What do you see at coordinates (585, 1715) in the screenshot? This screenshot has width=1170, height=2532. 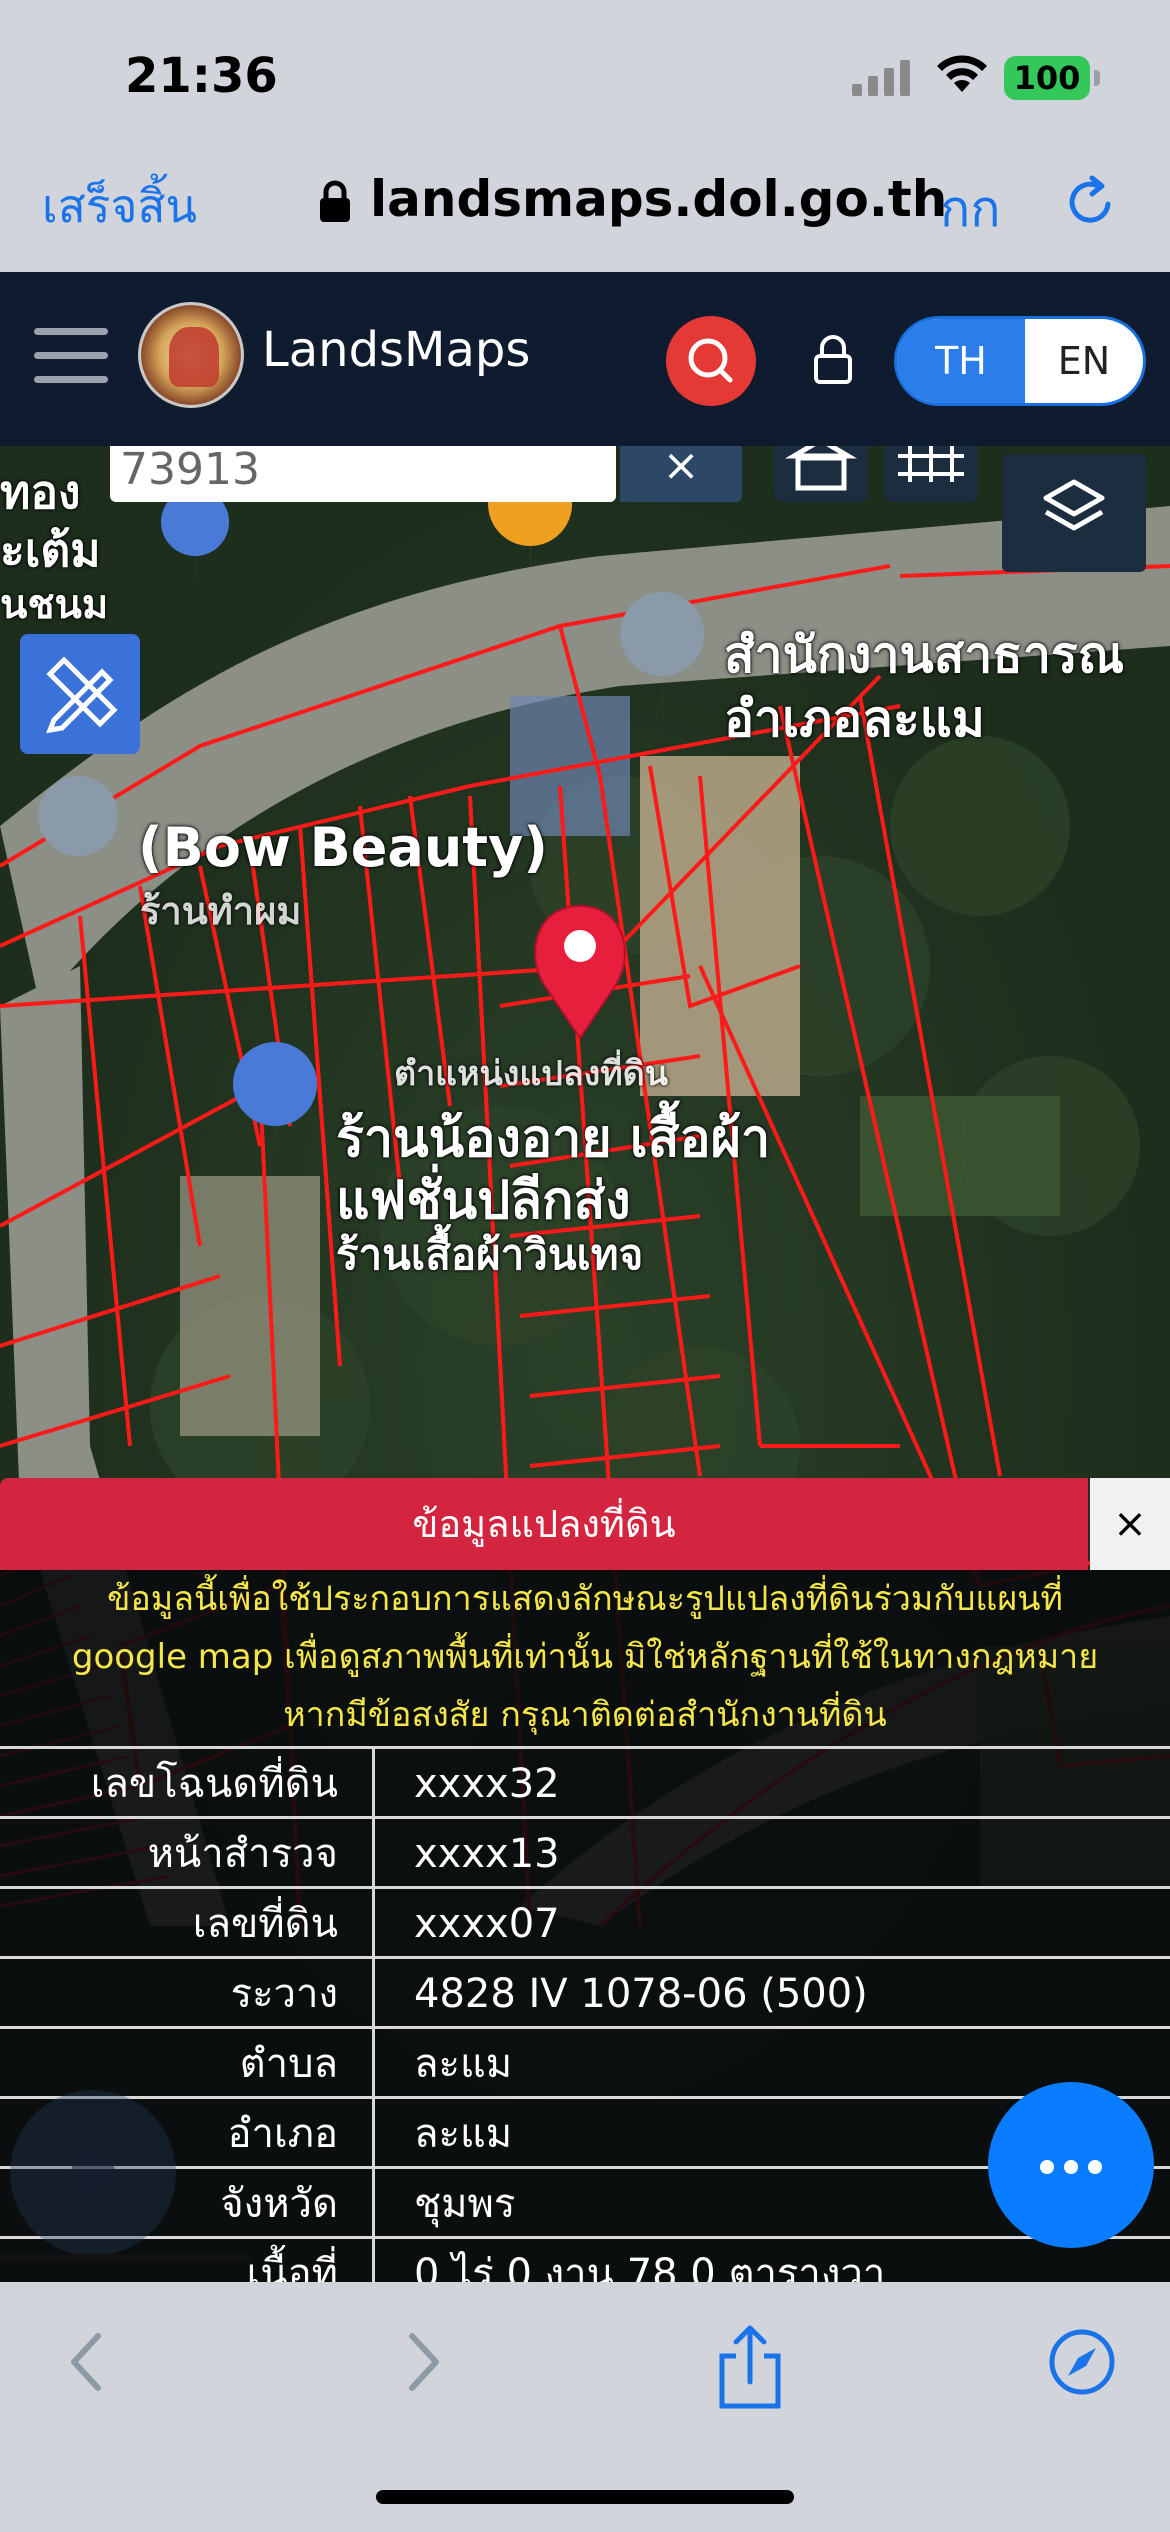 I see `disclaimer-line: หากมีข้อสงสัย กรุณาติดต่อสำนักงานที่ดิน` at bounding box center [585, 1715].